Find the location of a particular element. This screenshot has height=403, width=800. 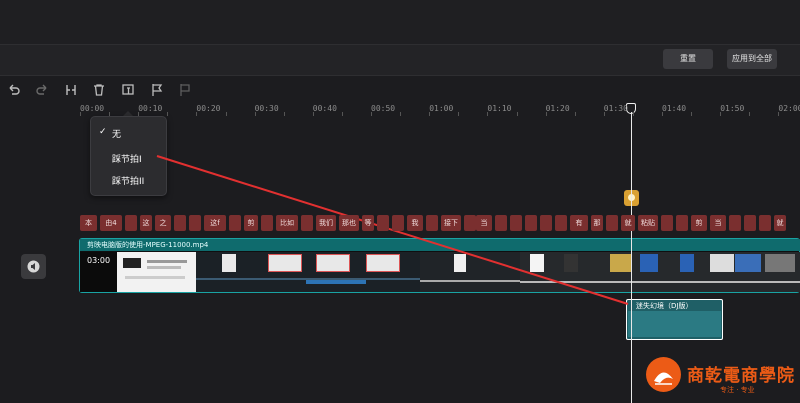

audio-clip-title: 迷失幻境（DJ版） is located at coordinates (664, 306).